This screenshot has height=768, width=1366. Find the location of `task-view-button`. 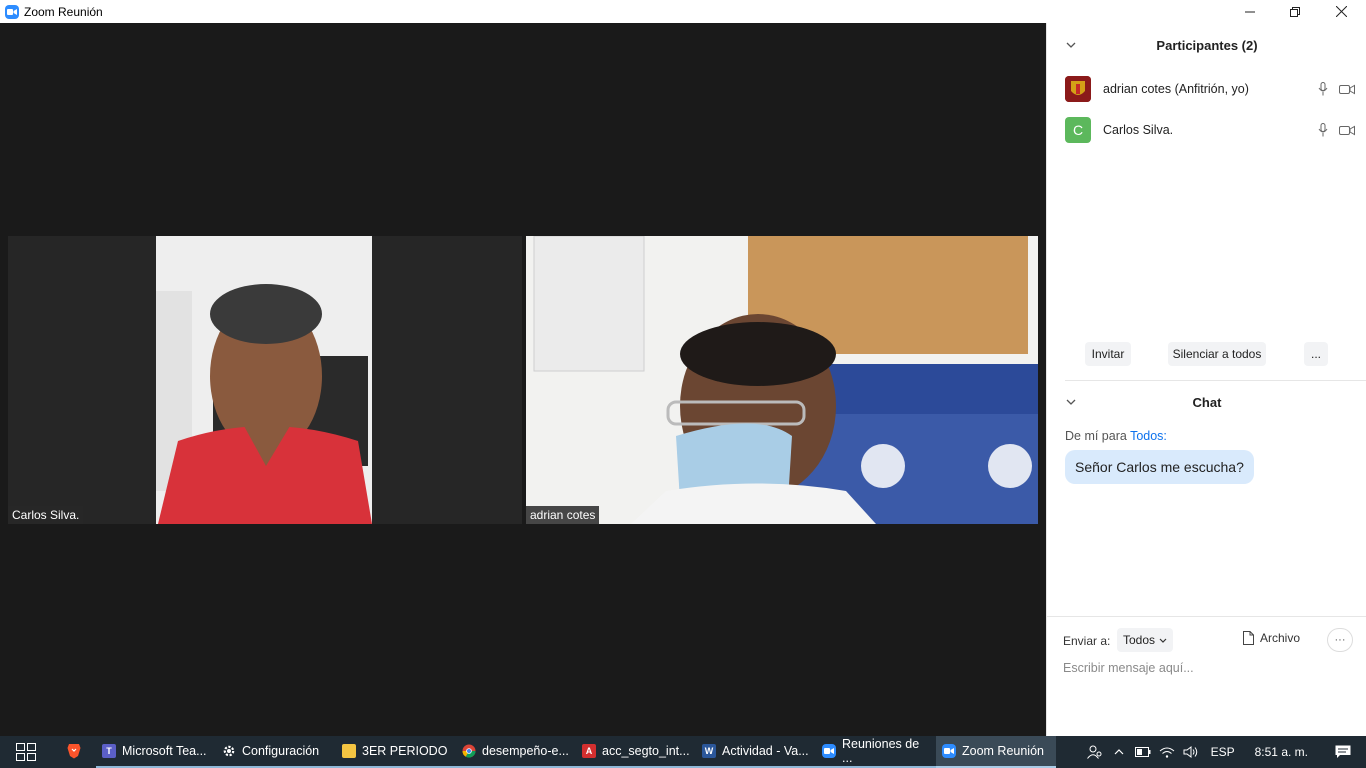

task-view-button is located at coordinates (26, 752).